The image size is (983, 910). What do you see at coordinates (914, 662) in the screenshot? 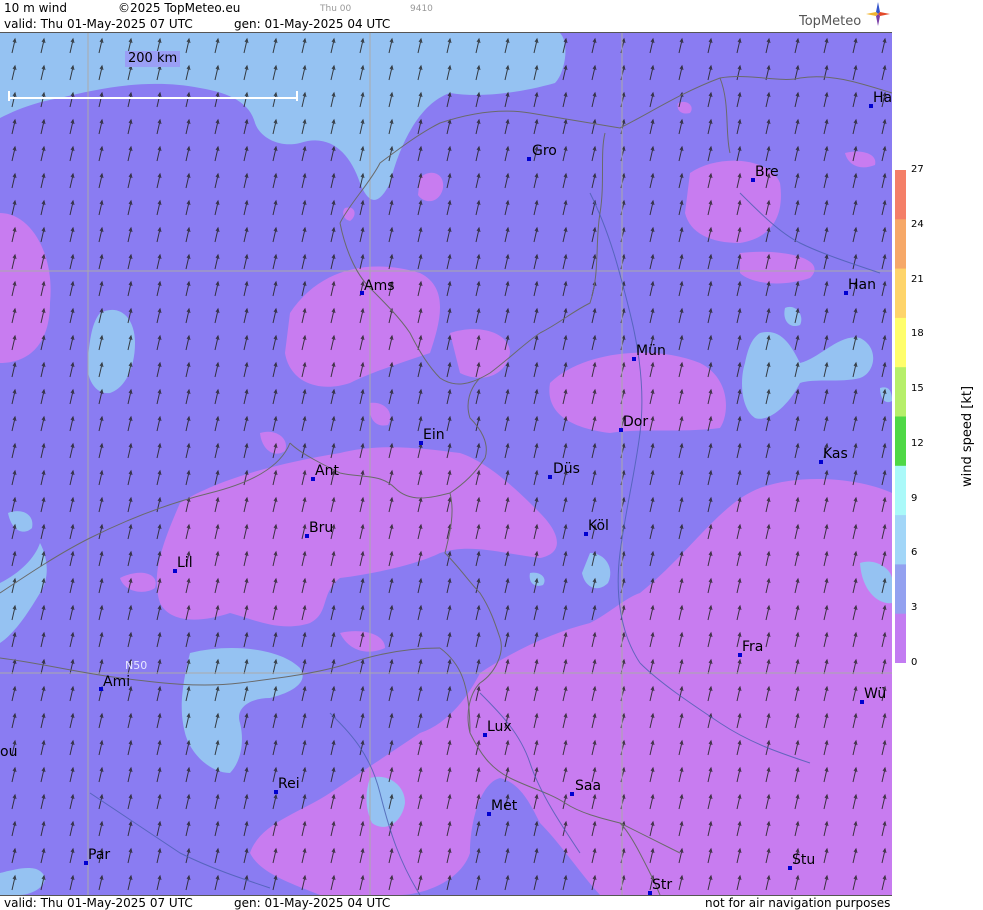
I see `legend-tick-label: 0` at bounding box center [914, 662].